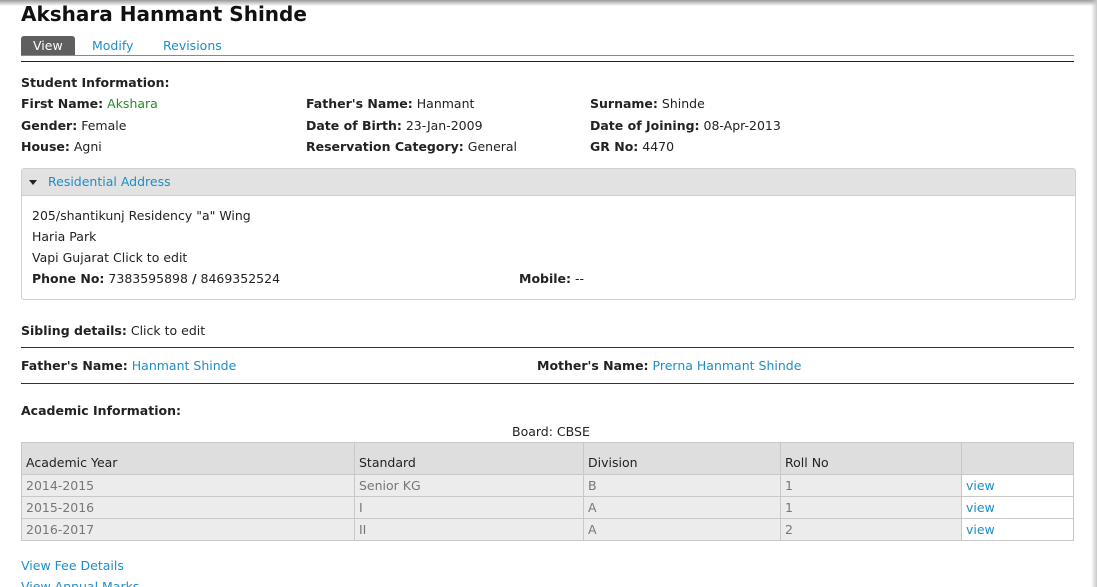 The height and width of the screenshot is (587, 1097). I want to click on reservation-field: Reservation Category: General, so click(411, 146).